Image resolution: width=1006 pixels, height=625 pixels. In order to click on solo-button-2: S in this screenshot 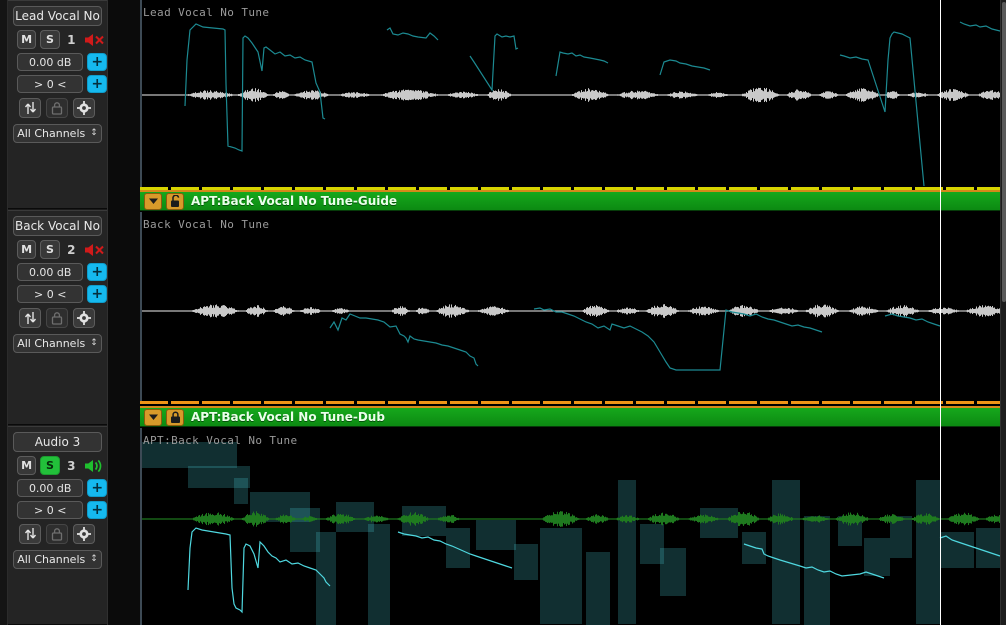, I will do `click(50, 249)`.